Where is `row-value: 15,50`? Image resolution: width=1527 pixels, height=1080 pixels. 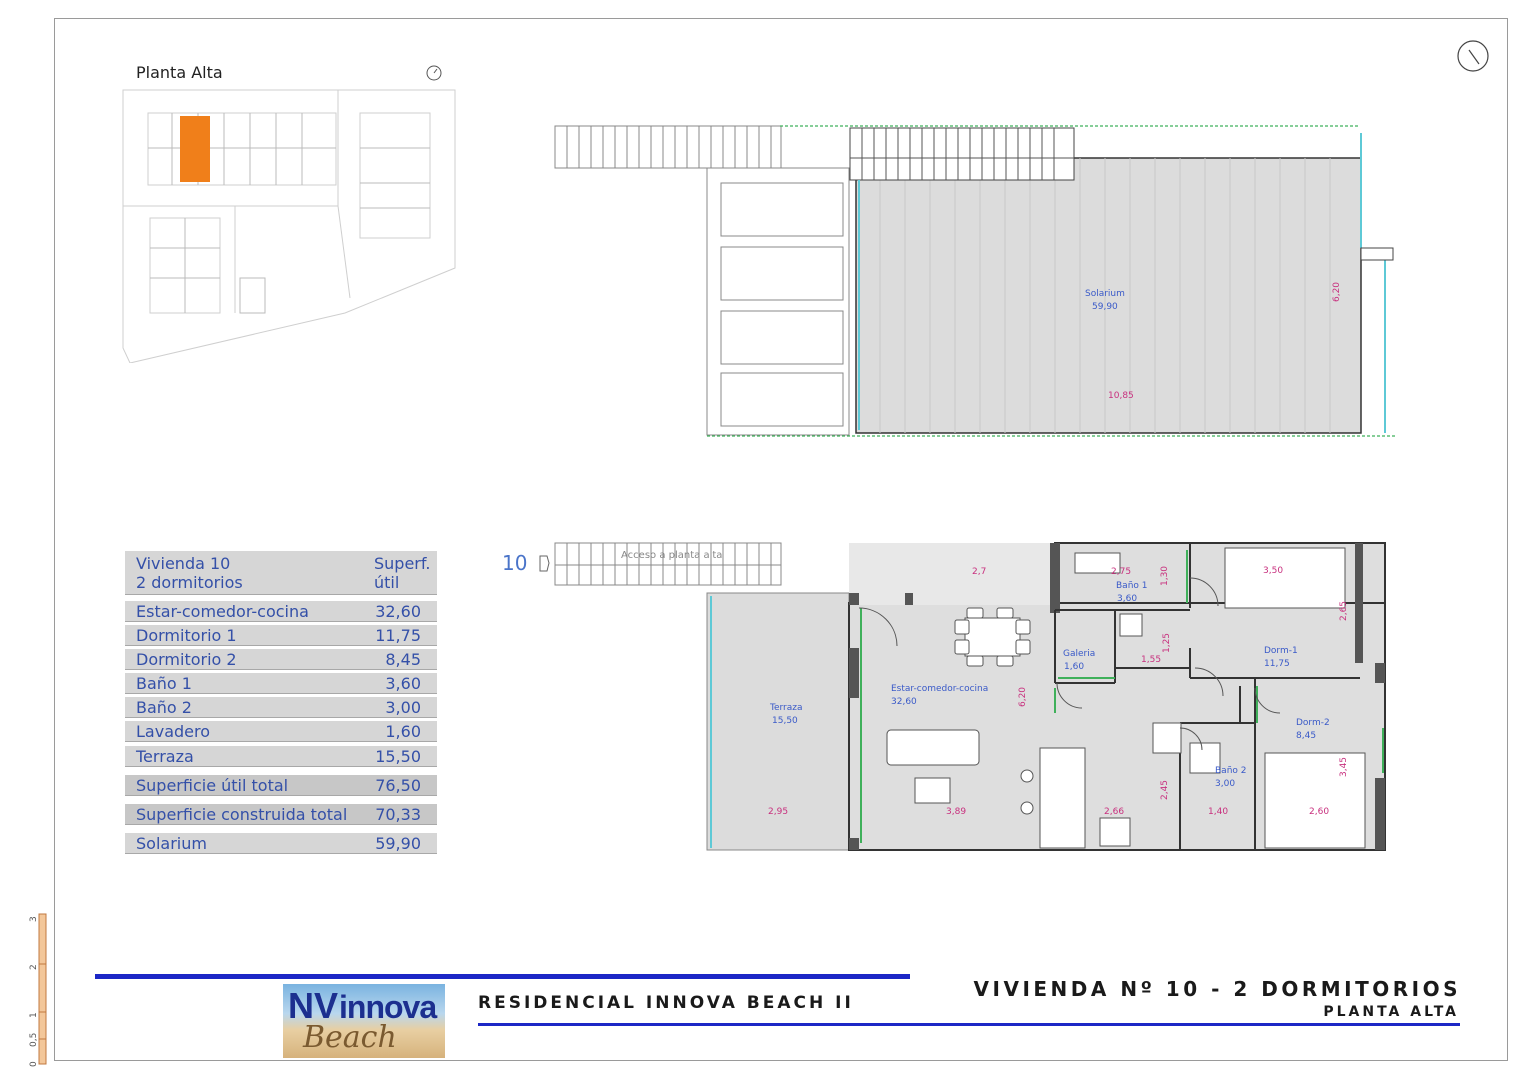
row-value: 15,50 is located at coordinates (398, 756).